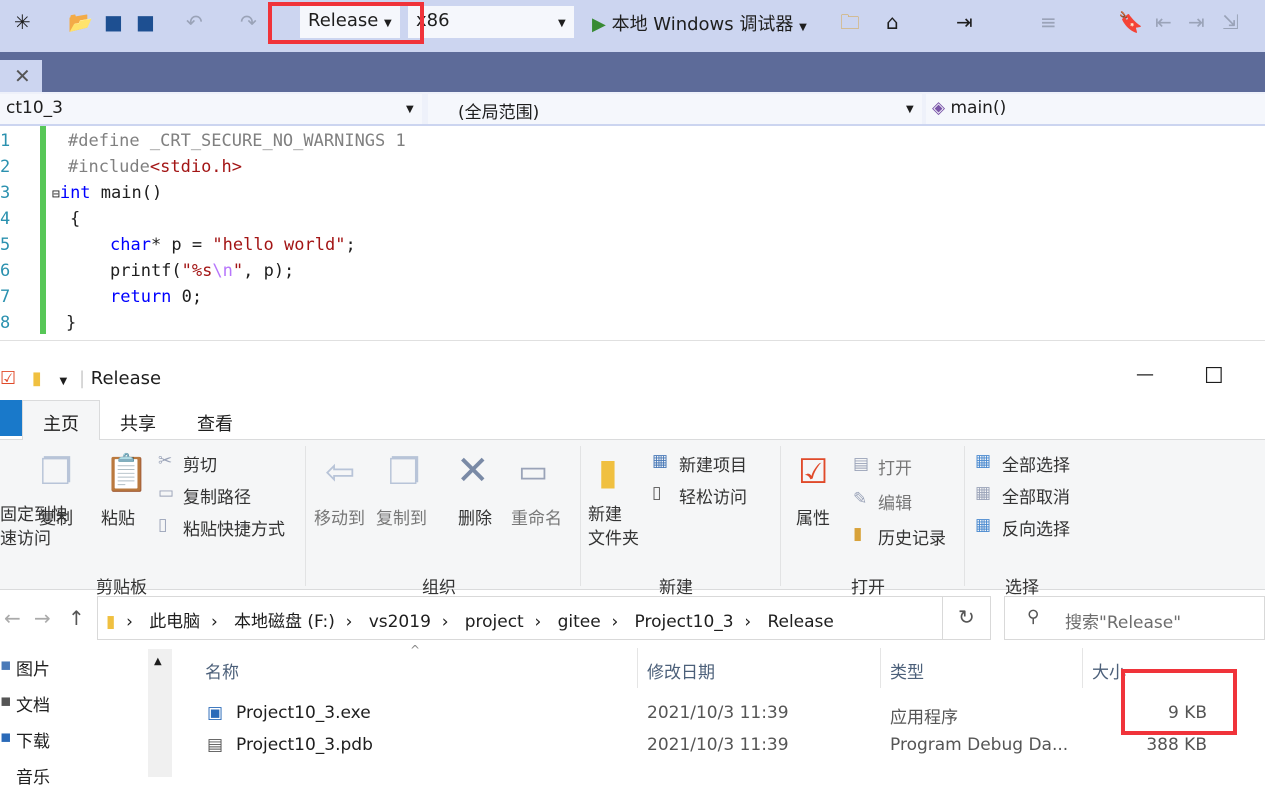 The image size is (1265, 788). Describe the element at coordinates (713, 463) in the screenshot. I see `new-item-button: 新建项目` at that location.